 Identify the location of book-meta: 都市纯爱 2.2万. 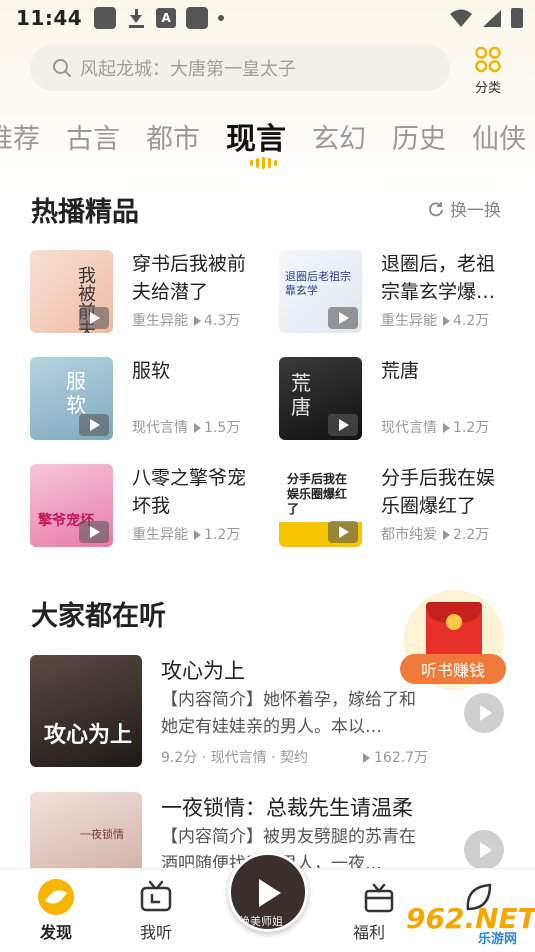
(435, 534).